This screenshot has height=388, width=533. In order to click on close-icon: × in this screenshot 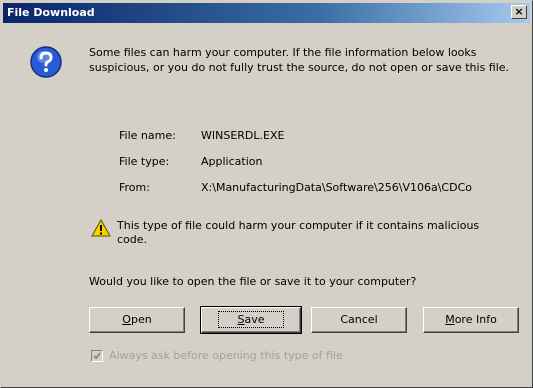, I will do `click(519, 11)`.